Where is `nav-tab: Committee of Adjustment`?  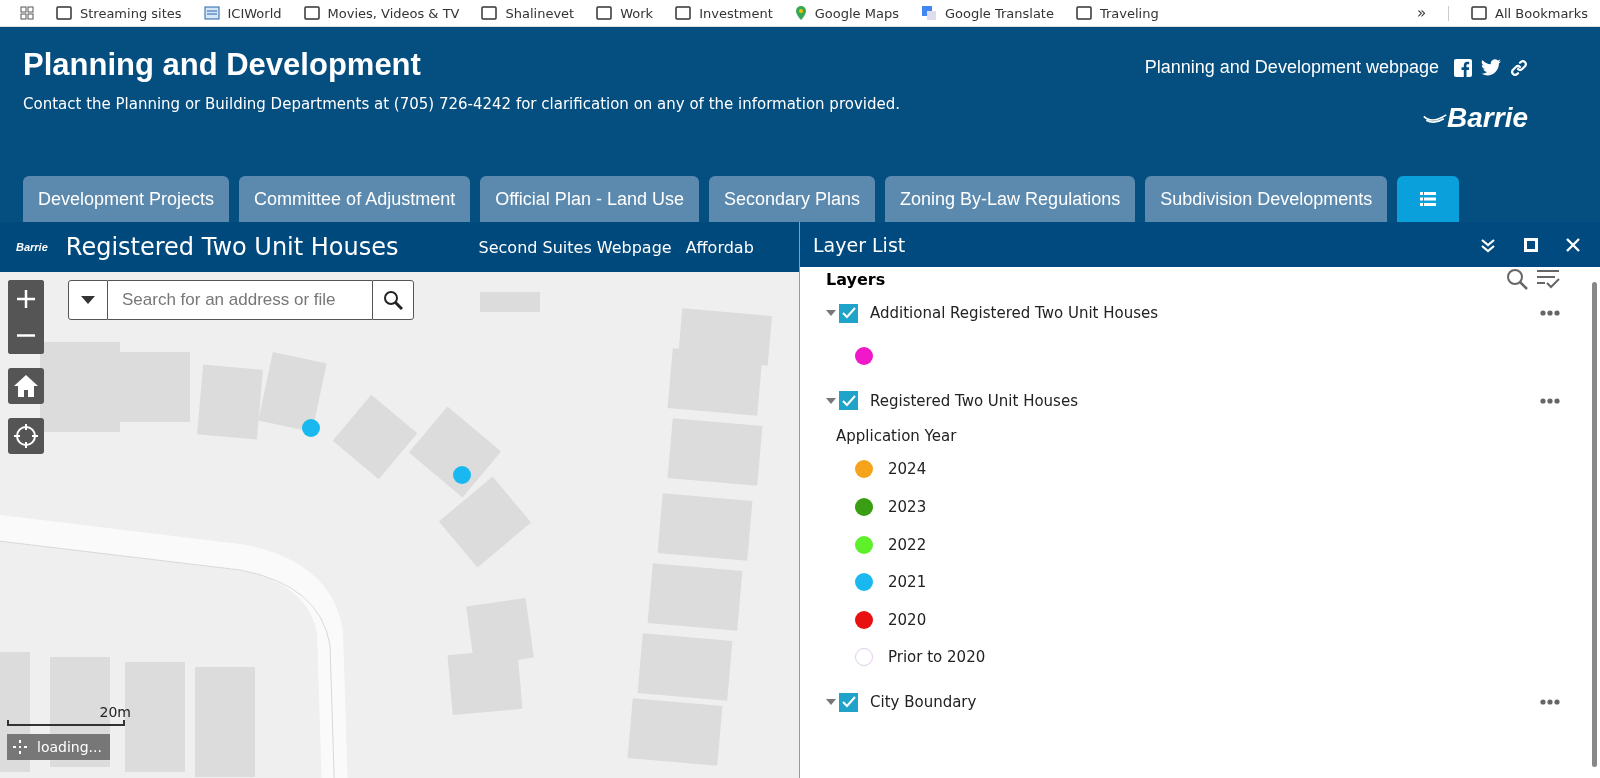 nav-tab: Committee of Adjustment is located at coordinates (355, 199).